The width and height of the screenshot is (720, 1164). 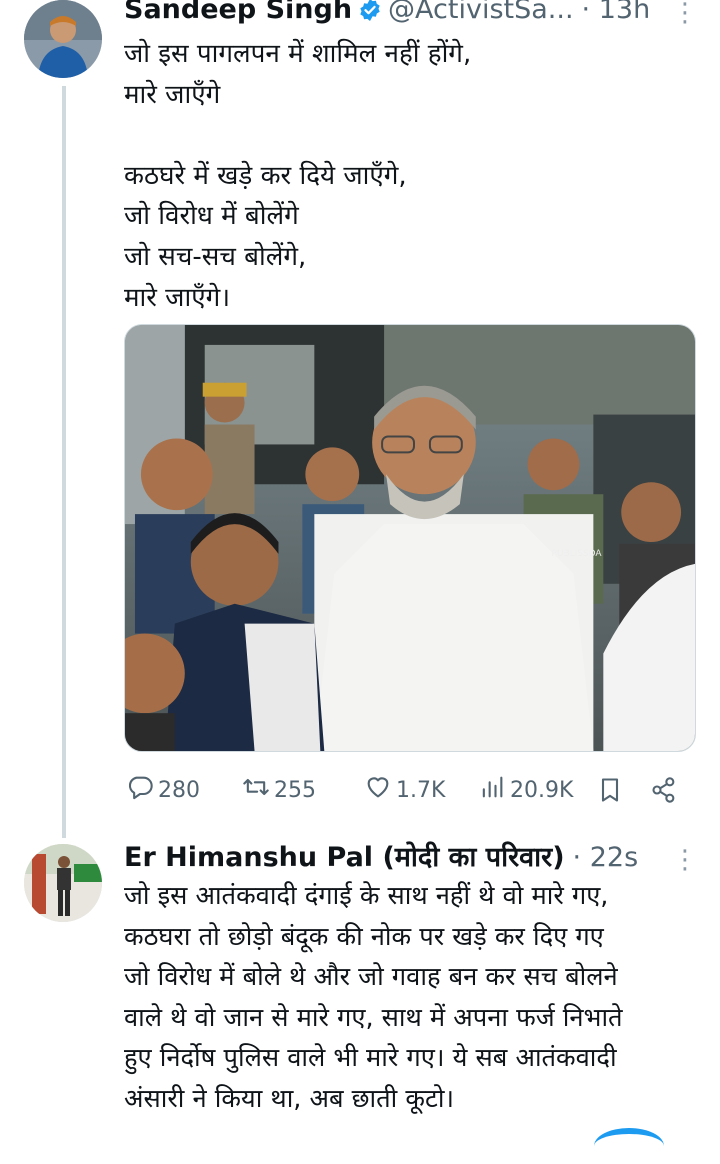 I want to click on views-button: 20.9K, so click(x=525, y=790).